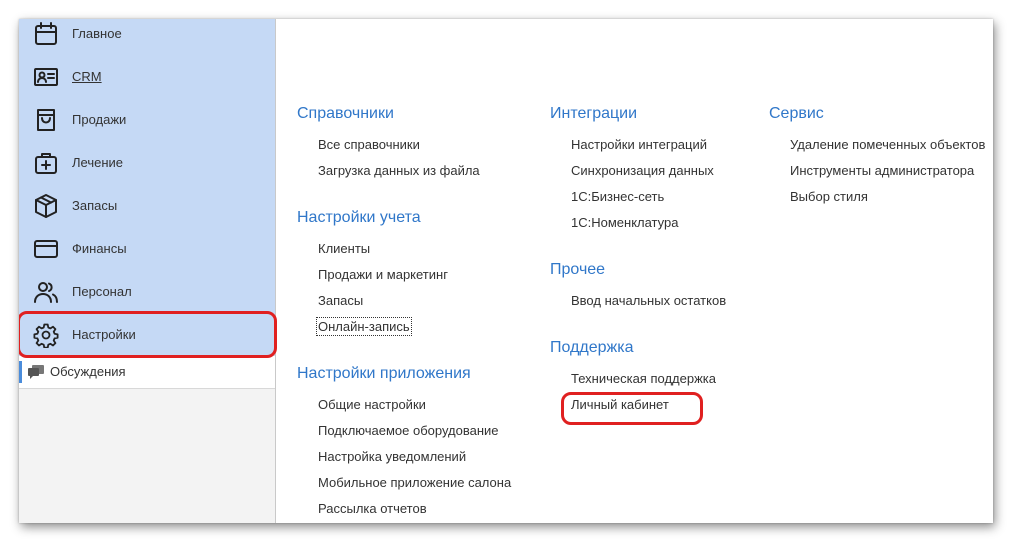 The width and height of the screenshot is (1013, 544). What do you see at coordinates (99, 119) in the screenshot?
I see `sidebar-item-label: Продажи` at bounding box center [99, 119].